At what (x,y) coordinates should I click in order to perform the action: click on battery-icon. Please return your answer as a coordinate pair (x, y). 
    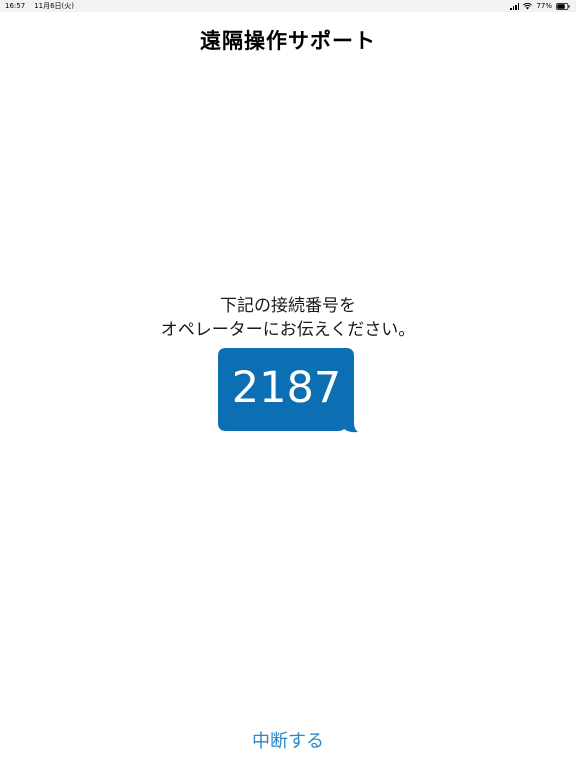
    Looking at the image, I should click on (563, 6).